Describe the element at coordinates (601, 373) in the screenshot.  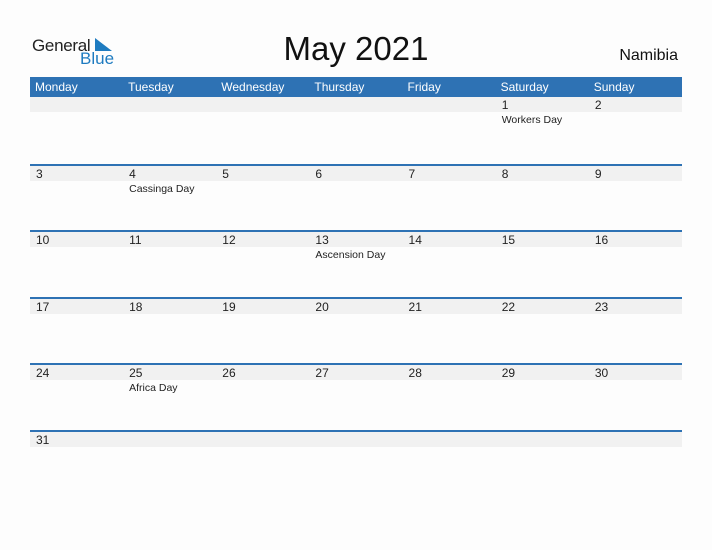
I see `day-number: 30` at that location.